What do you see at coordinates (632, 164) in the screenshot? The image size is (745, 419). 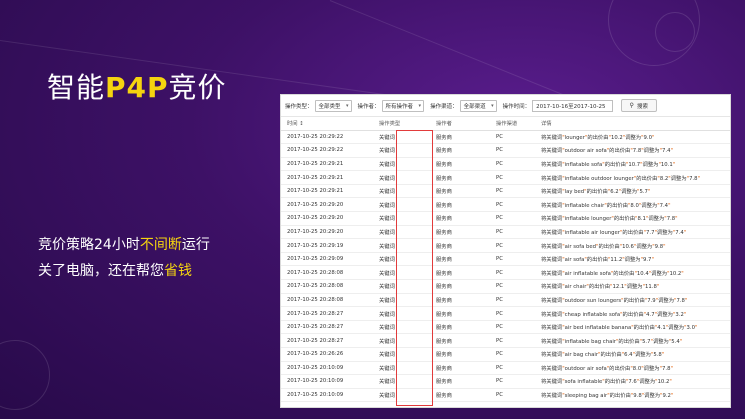 I see `cell-detail: 将关键词"inflatable sofa"的出价由"10.7"调整为"10.1"` at bounding box center [632, 164].